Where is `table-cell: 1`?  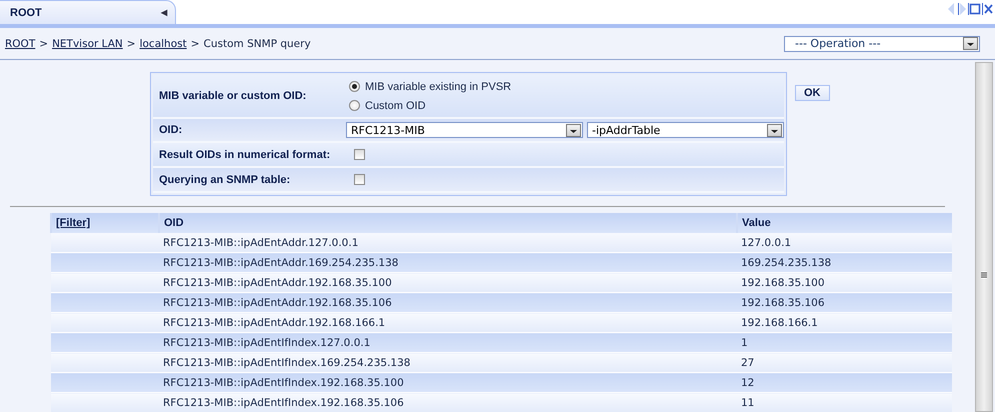 table-cell: 1 is located at coordinates (844, 342).